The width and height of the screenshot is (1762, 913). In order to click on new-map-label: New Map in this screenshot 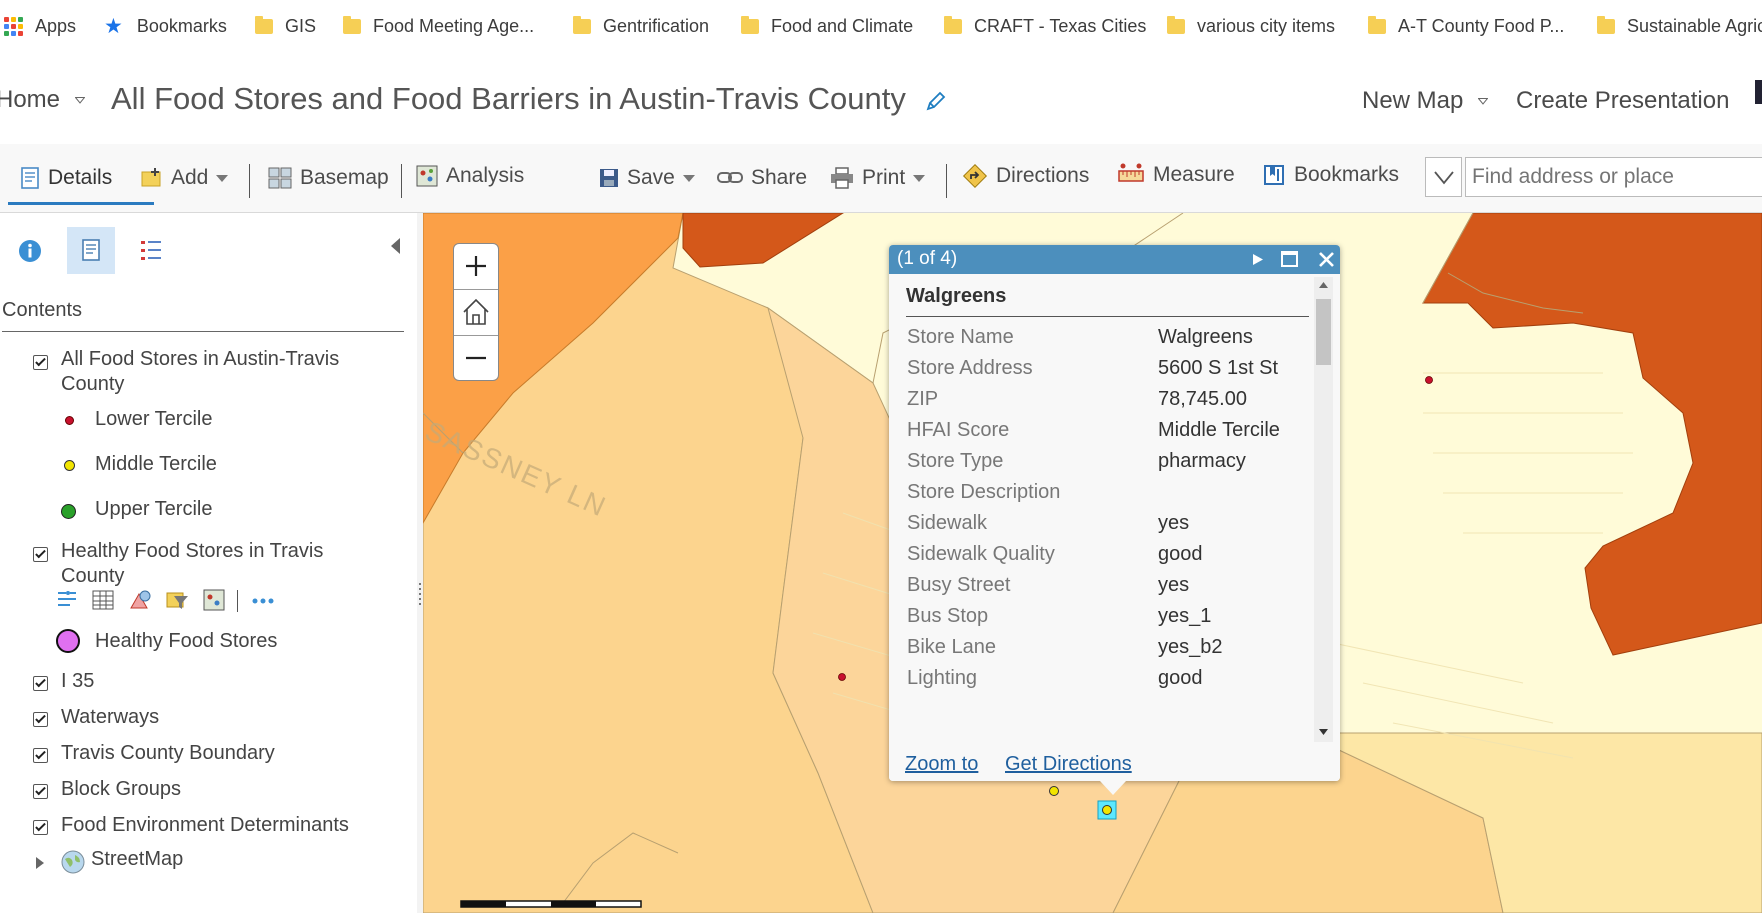, I will do `click(1413, 100)`.